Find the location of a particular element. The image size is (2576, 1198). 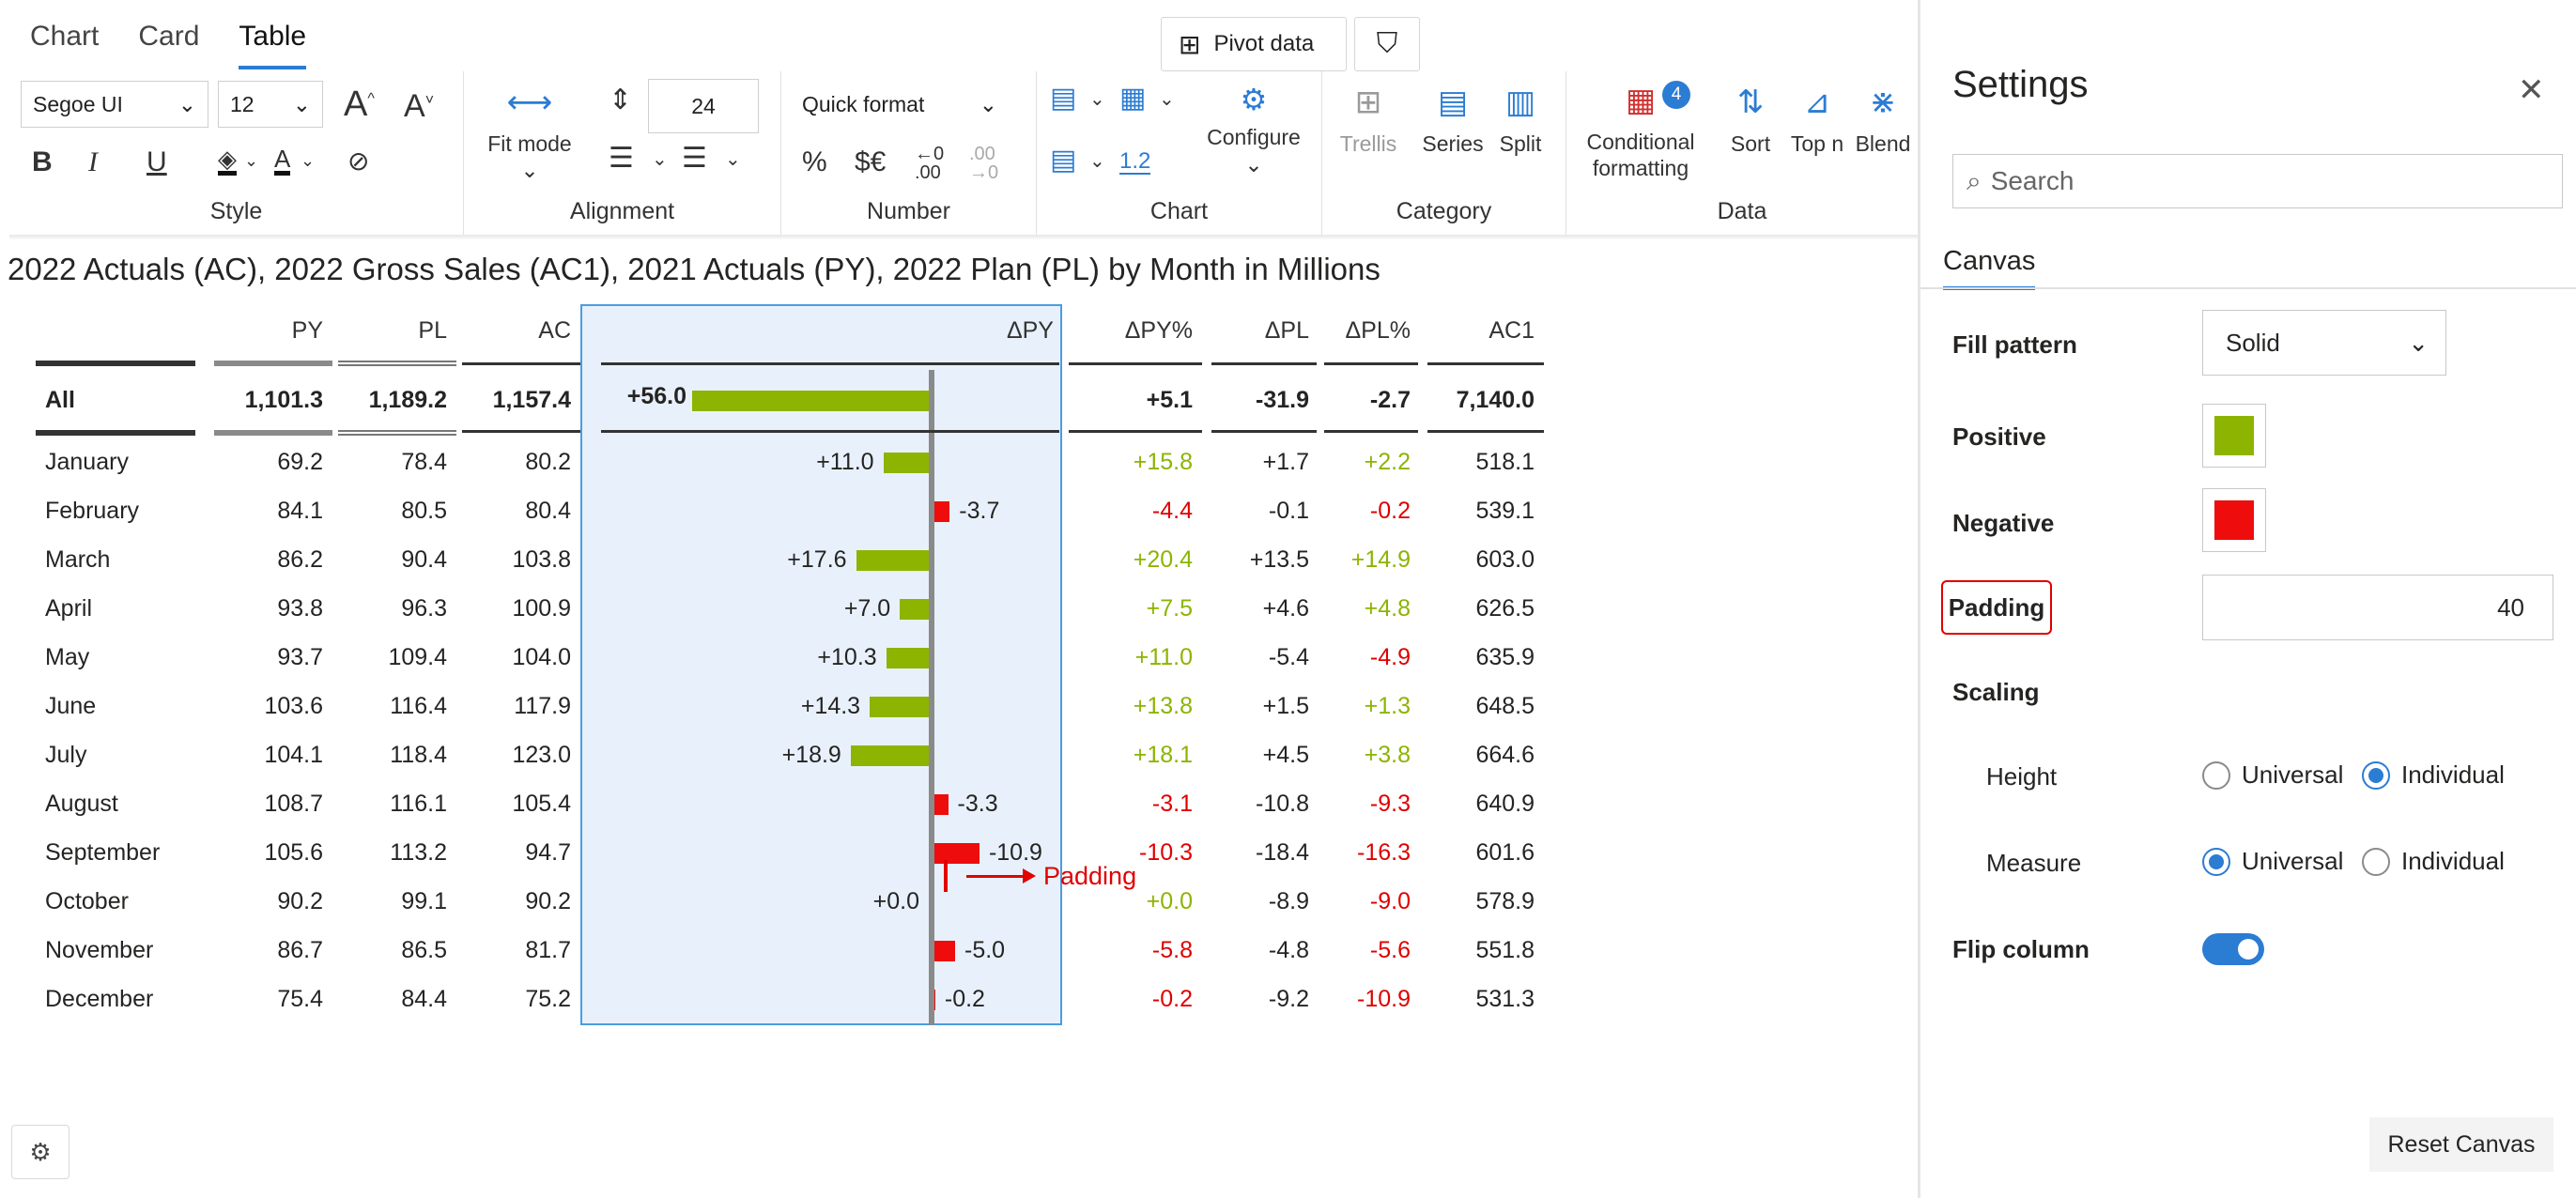

conditional-formatting-icon: ▦ is located at coordinates (1641, 100).